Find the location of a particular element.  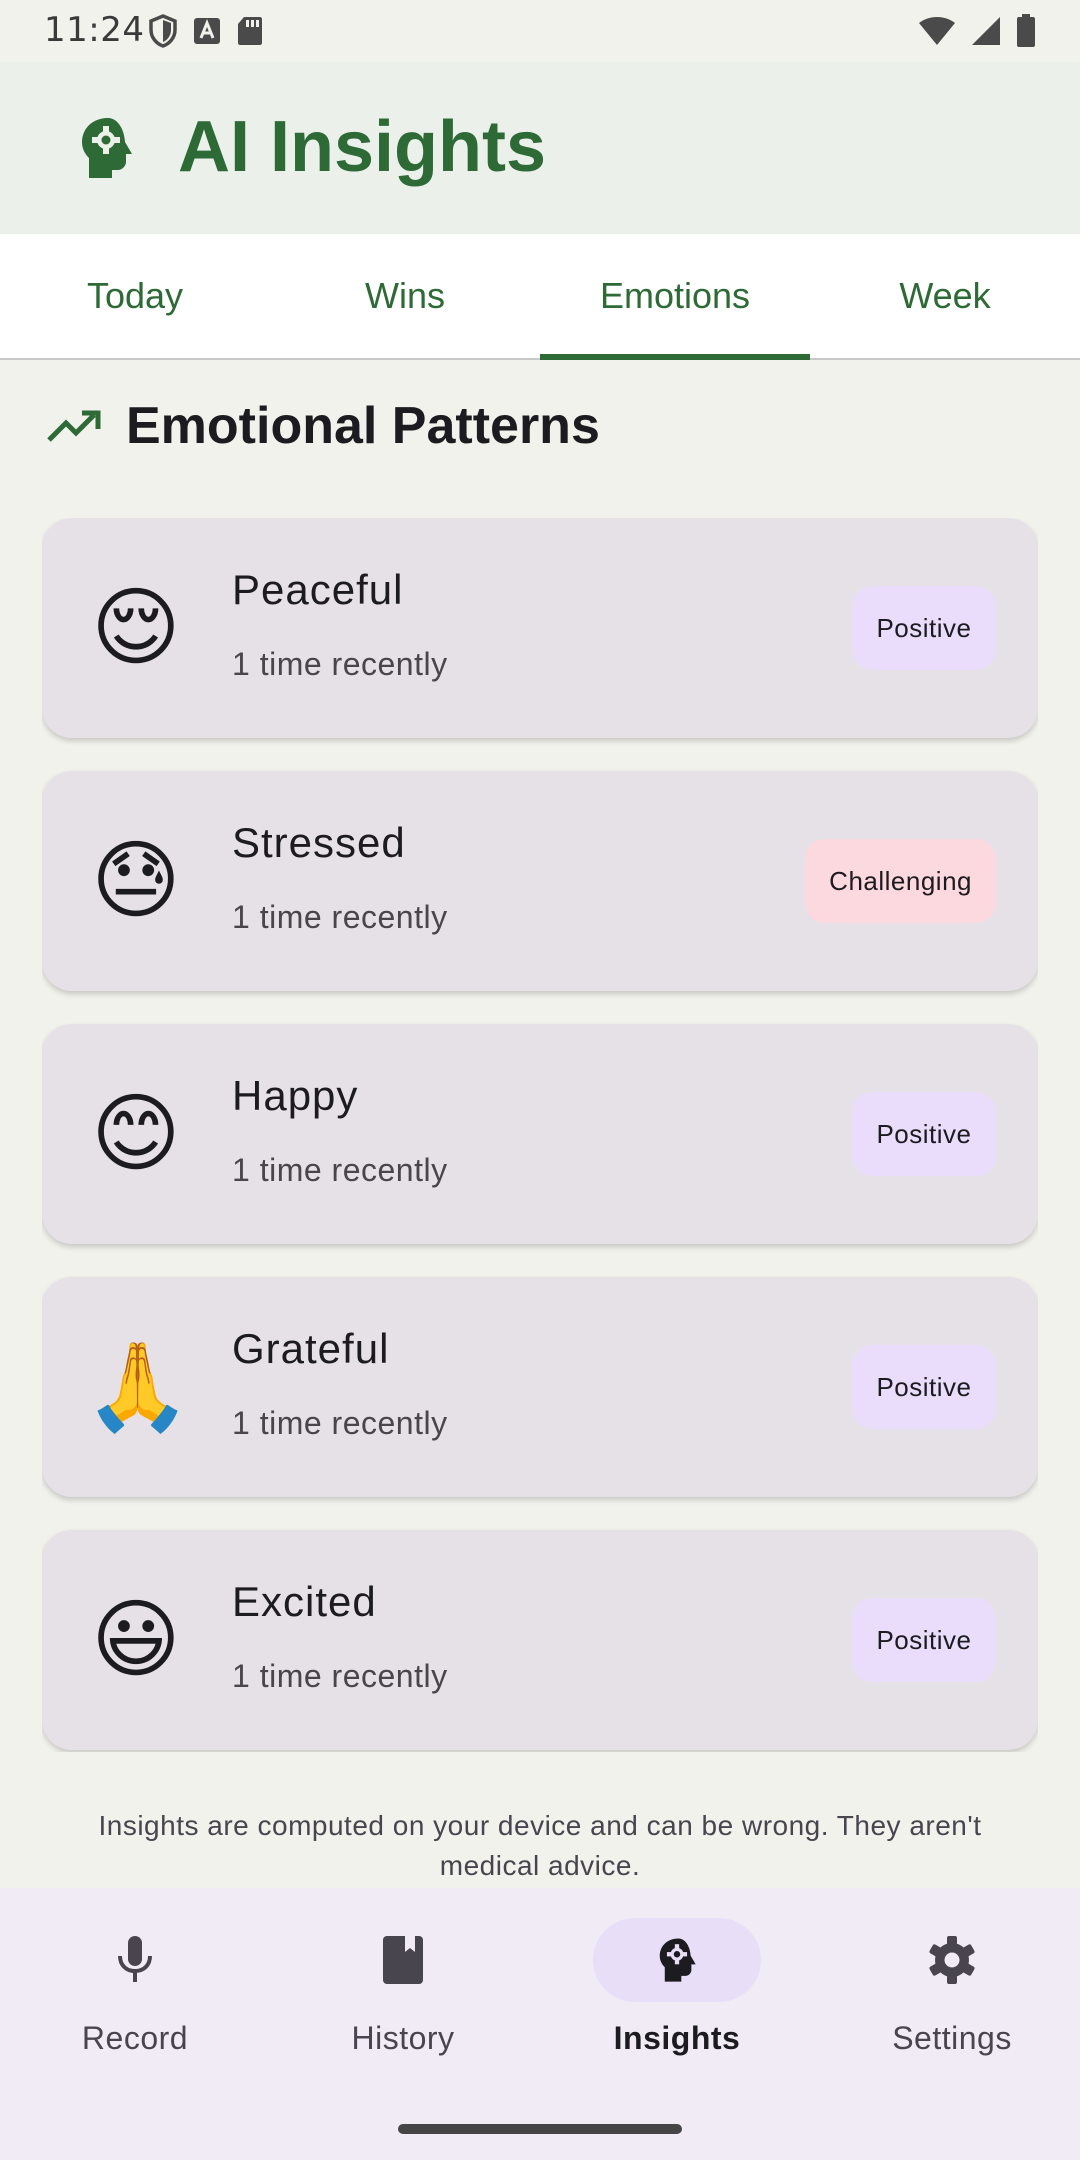

nav-label: History is located at coordinates (403, 2038).